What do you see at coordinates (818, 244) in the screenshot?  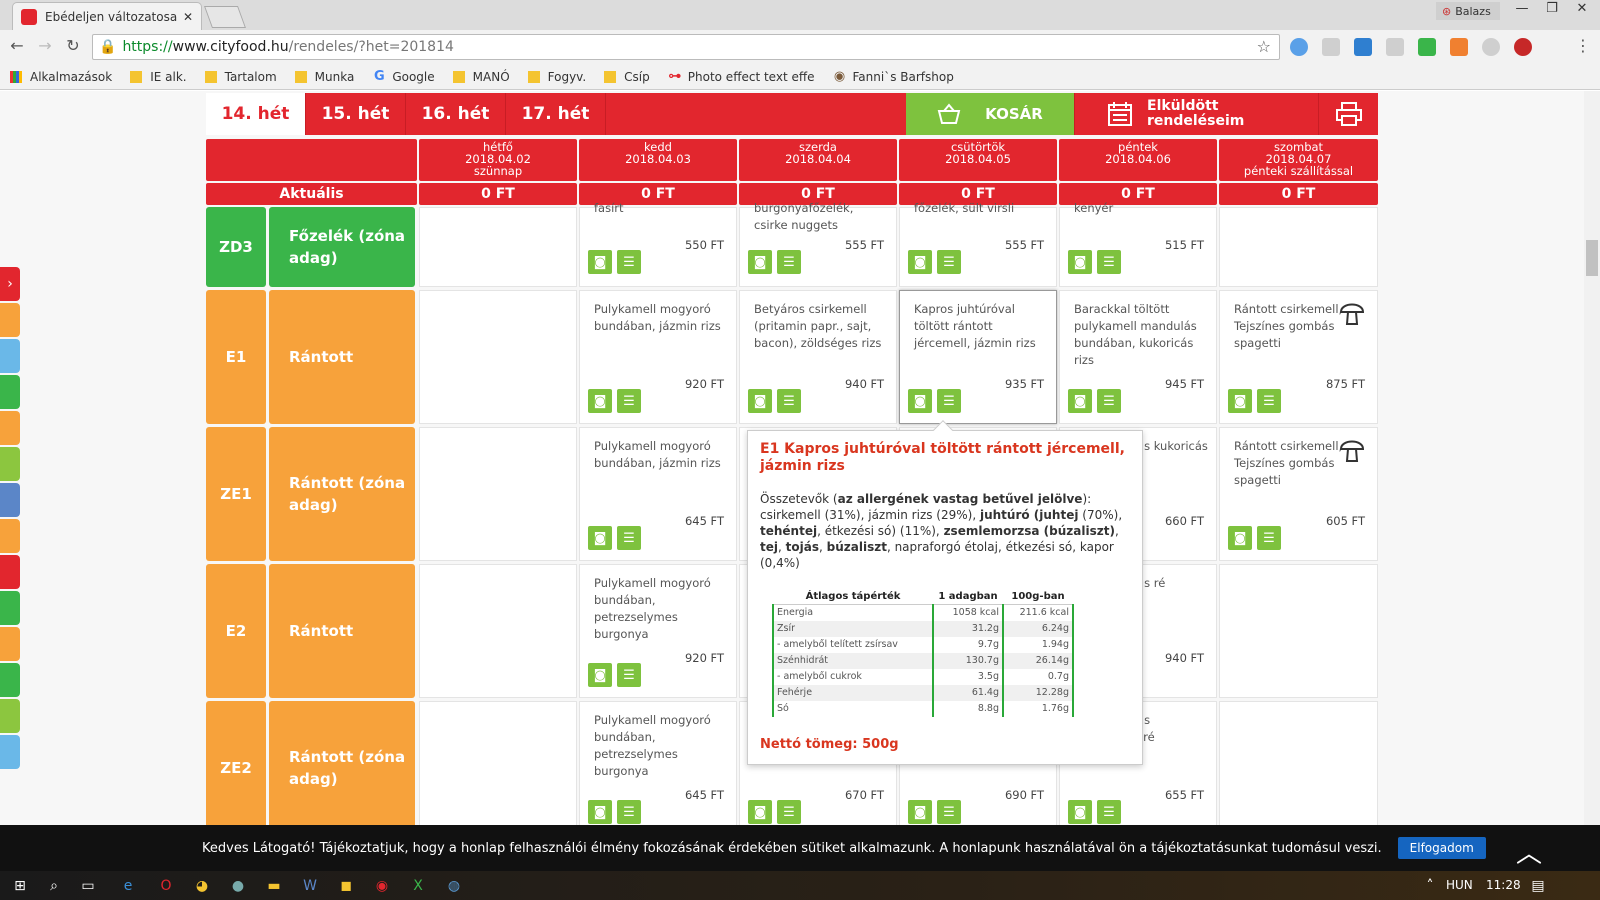 I see `menu-cell: burgonyafőzelék, csirke nuggets 555 FT ◙ ☰` at bounding box center [818, 244].